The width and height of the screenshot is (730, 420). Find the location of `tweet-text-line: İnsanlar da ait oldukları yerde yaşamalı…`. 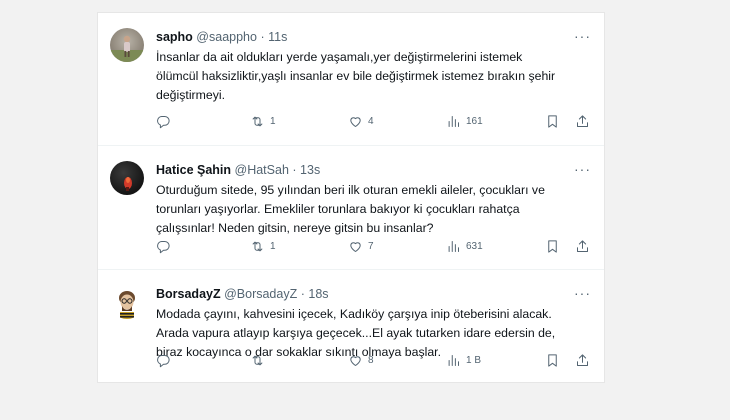

tweet-text-line: İnsanlar da ait oldukları yerde yaşamalı… is located at coordinates (339, 57).